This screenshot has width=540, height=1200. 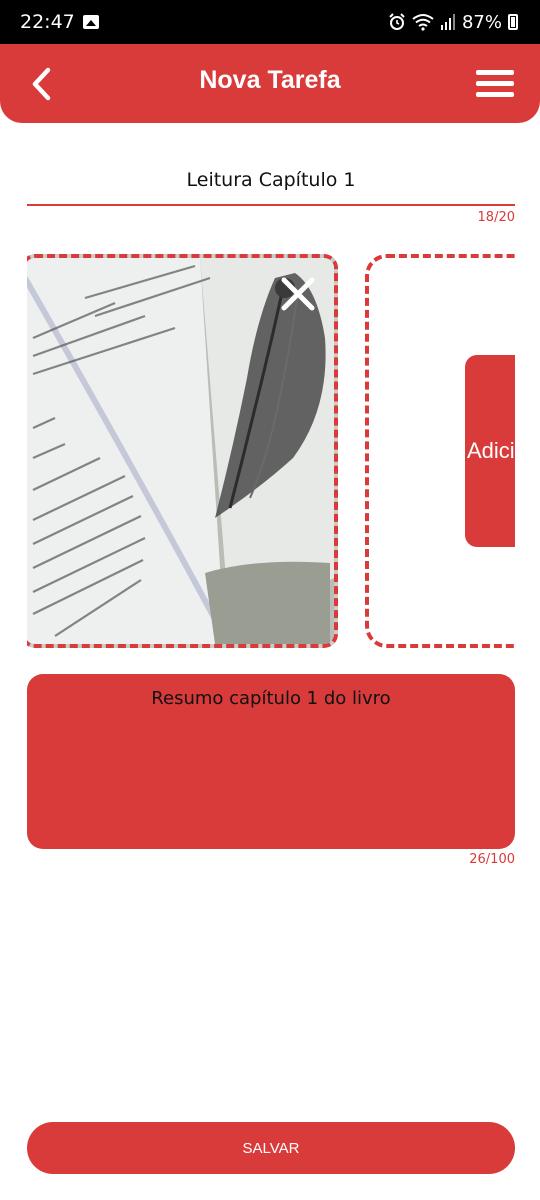 I want to click on close-icon, so click(x=298, y=294).